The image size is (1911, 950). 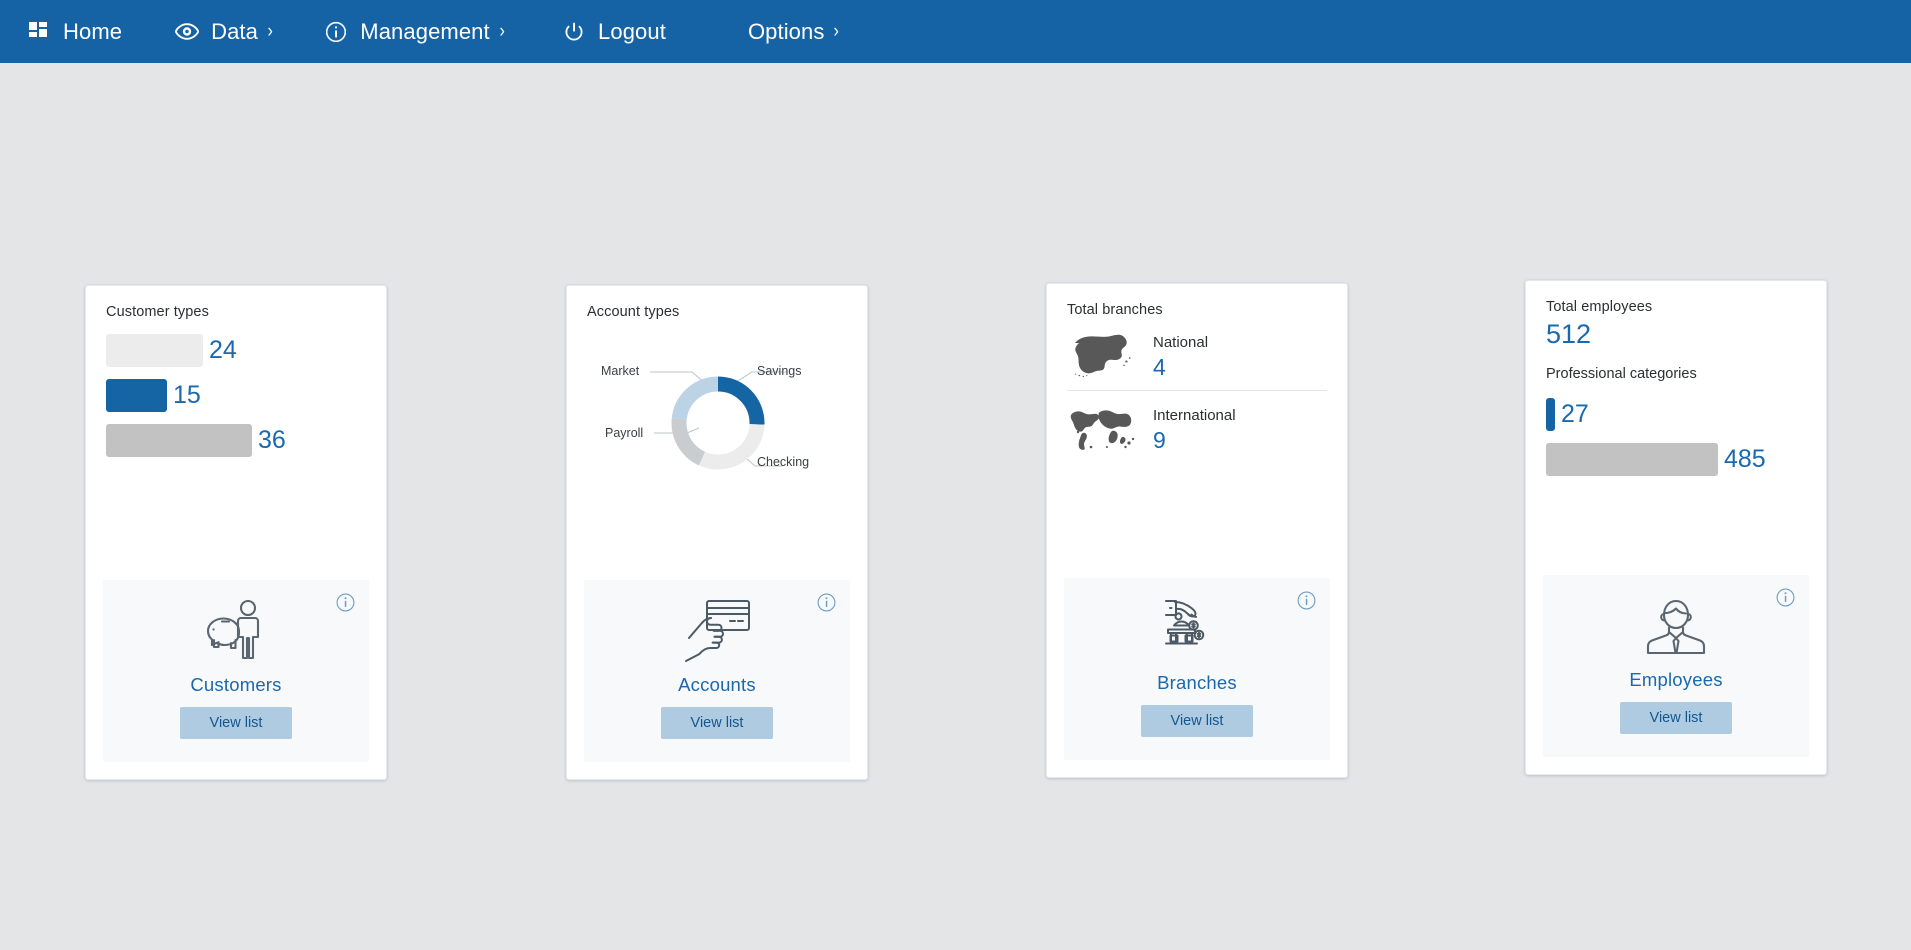 I want to click on bar-value: 15, so click(x=187, y=395).